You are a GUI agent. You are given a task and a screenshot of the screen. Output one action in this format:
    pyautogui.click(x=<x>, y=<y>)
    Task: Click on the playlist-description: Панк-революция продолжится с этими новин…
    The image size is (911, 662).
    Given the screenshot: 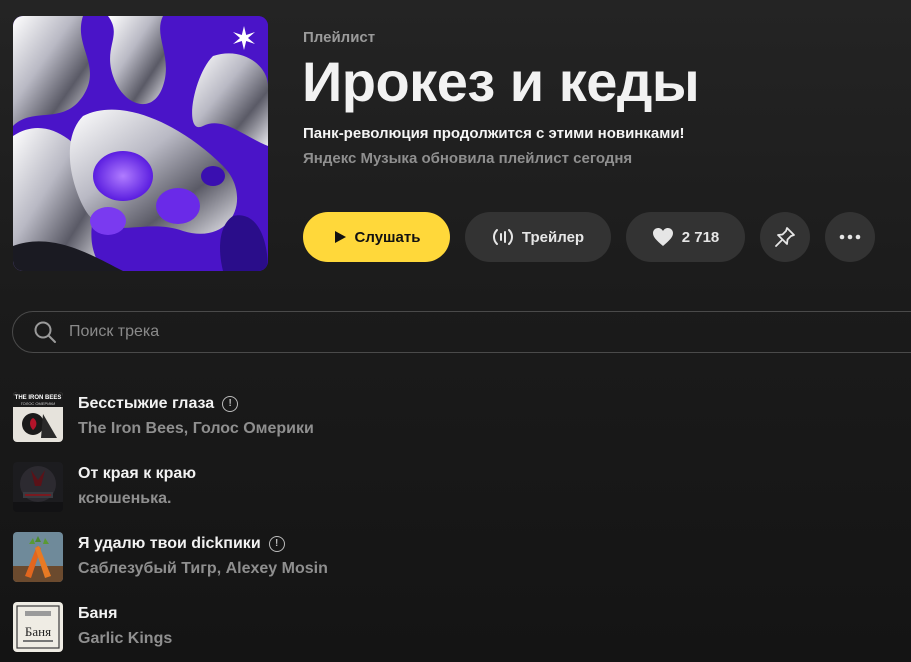 What is the action you would take?
    pyautogui.click(x=494, y=133)
    